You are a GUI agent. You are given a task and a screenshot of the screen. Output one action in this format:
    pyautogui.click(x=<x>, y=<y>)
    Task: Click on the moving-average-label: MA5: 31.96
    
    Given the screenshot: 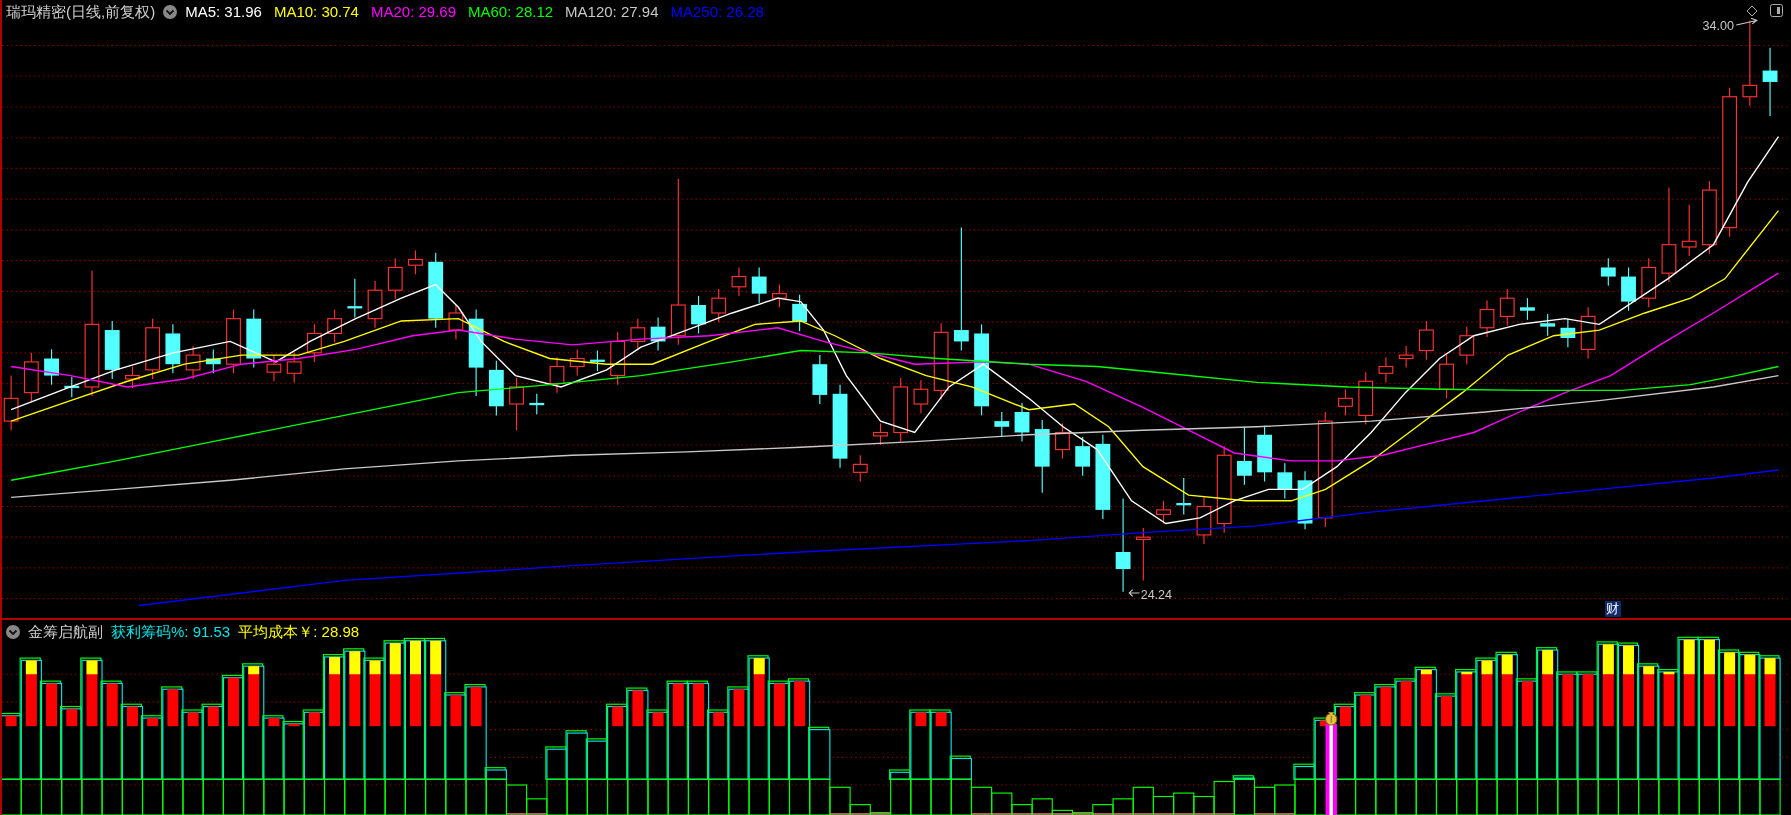 What is the action you would take?
    pyautogui.click(x=223, y=11)
    